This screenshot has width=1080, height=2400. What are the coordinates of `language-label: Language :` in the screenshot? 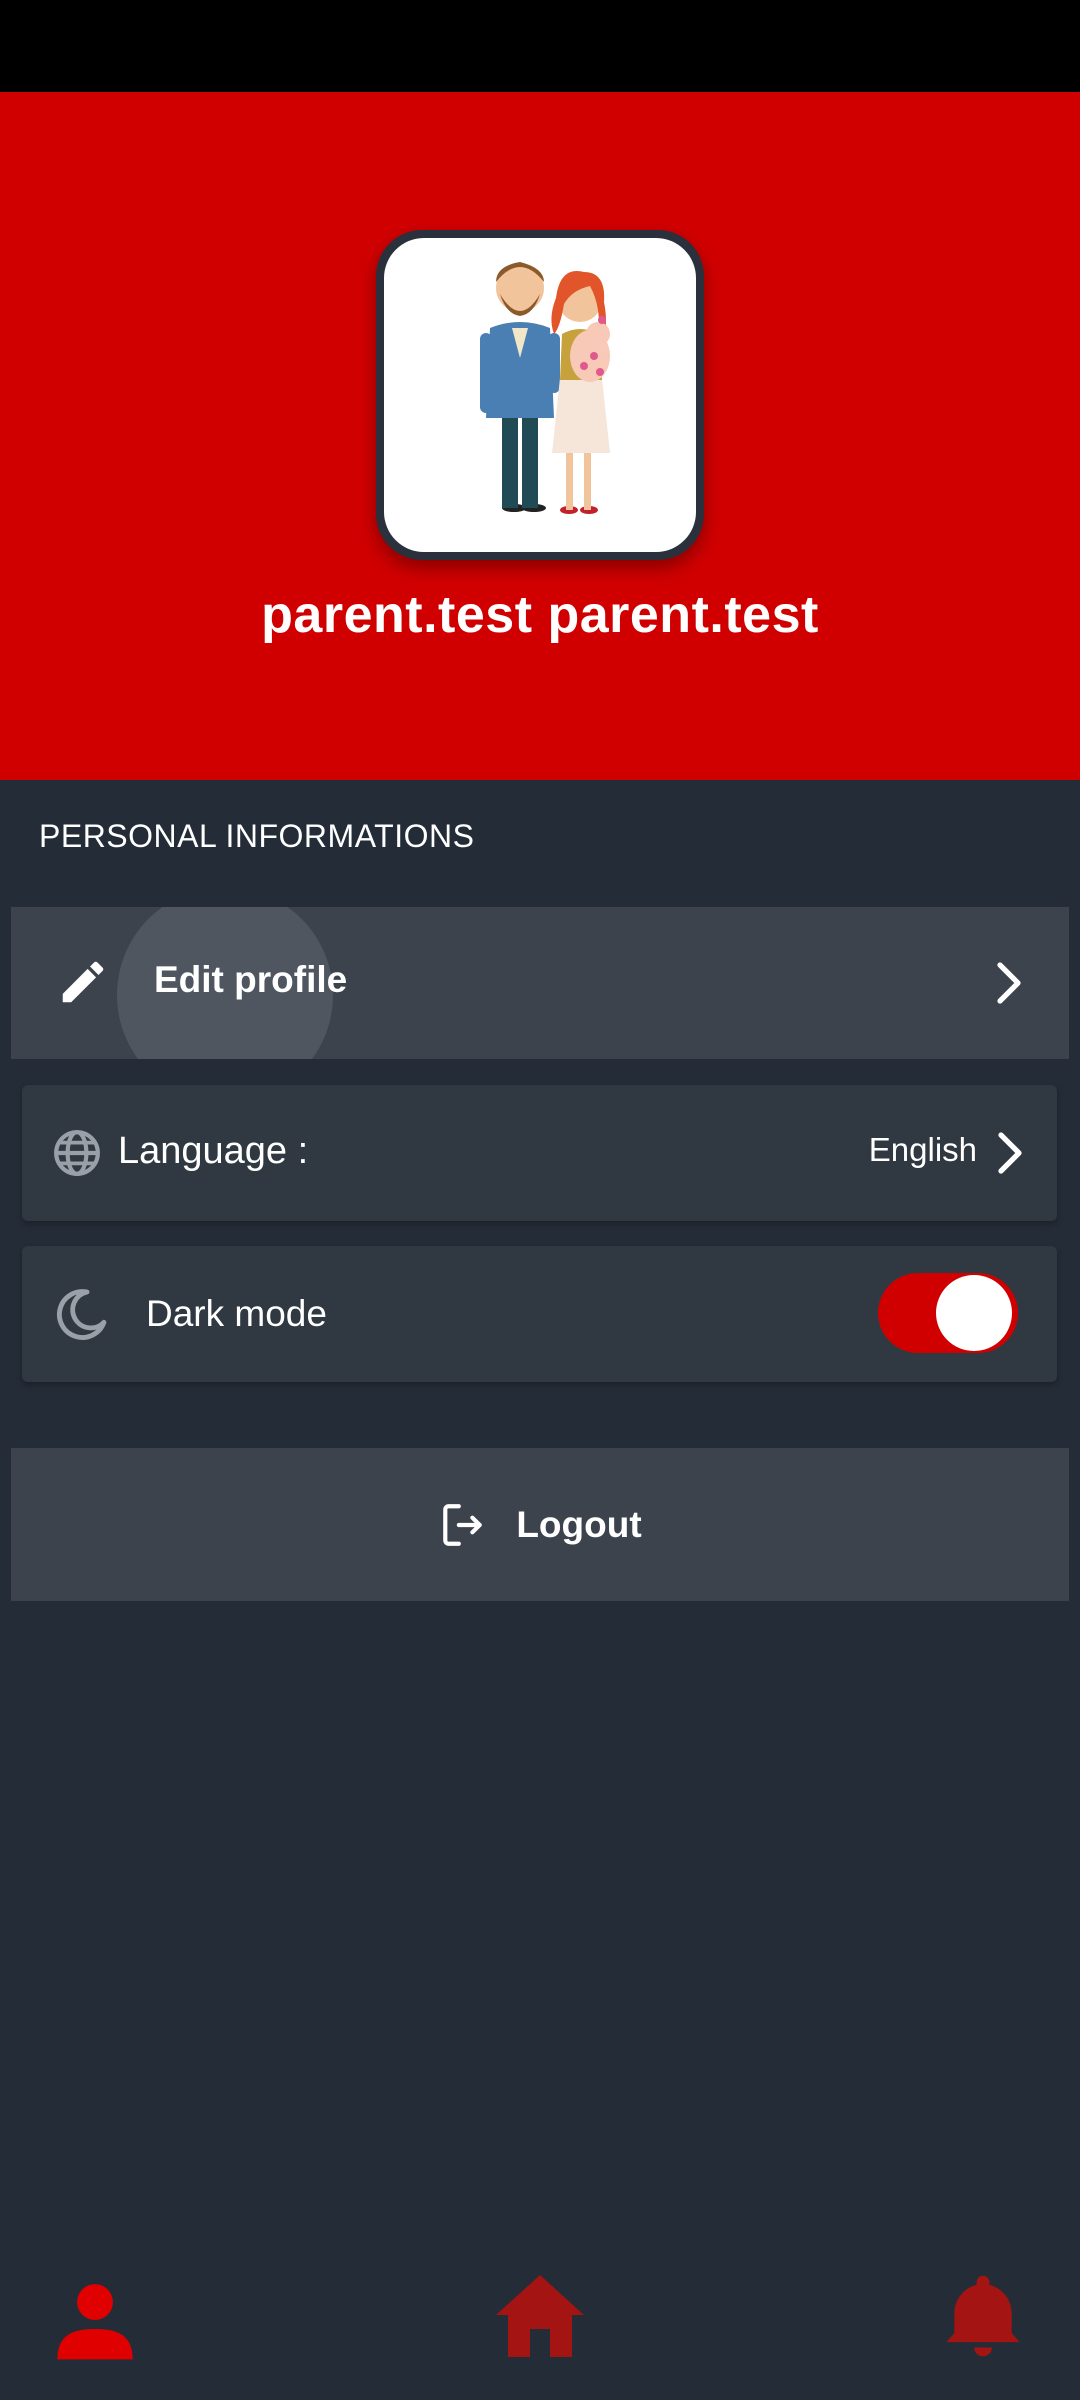 It's located at (213, 1151).